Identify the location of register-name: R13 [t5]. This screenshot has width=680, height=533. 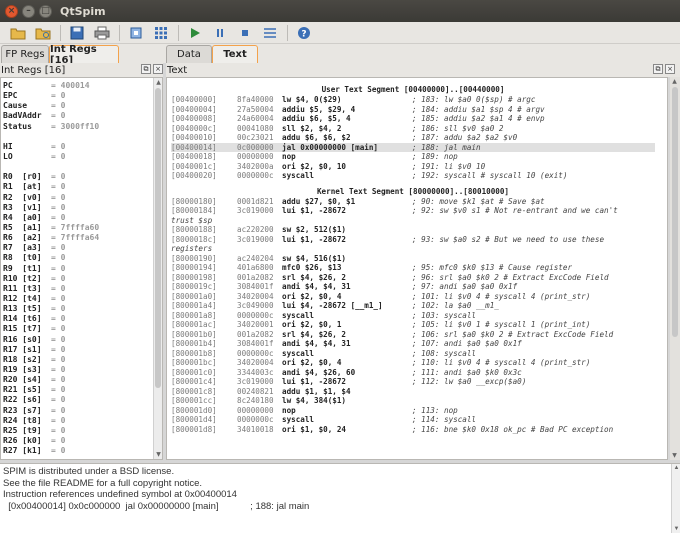
(22, 309).